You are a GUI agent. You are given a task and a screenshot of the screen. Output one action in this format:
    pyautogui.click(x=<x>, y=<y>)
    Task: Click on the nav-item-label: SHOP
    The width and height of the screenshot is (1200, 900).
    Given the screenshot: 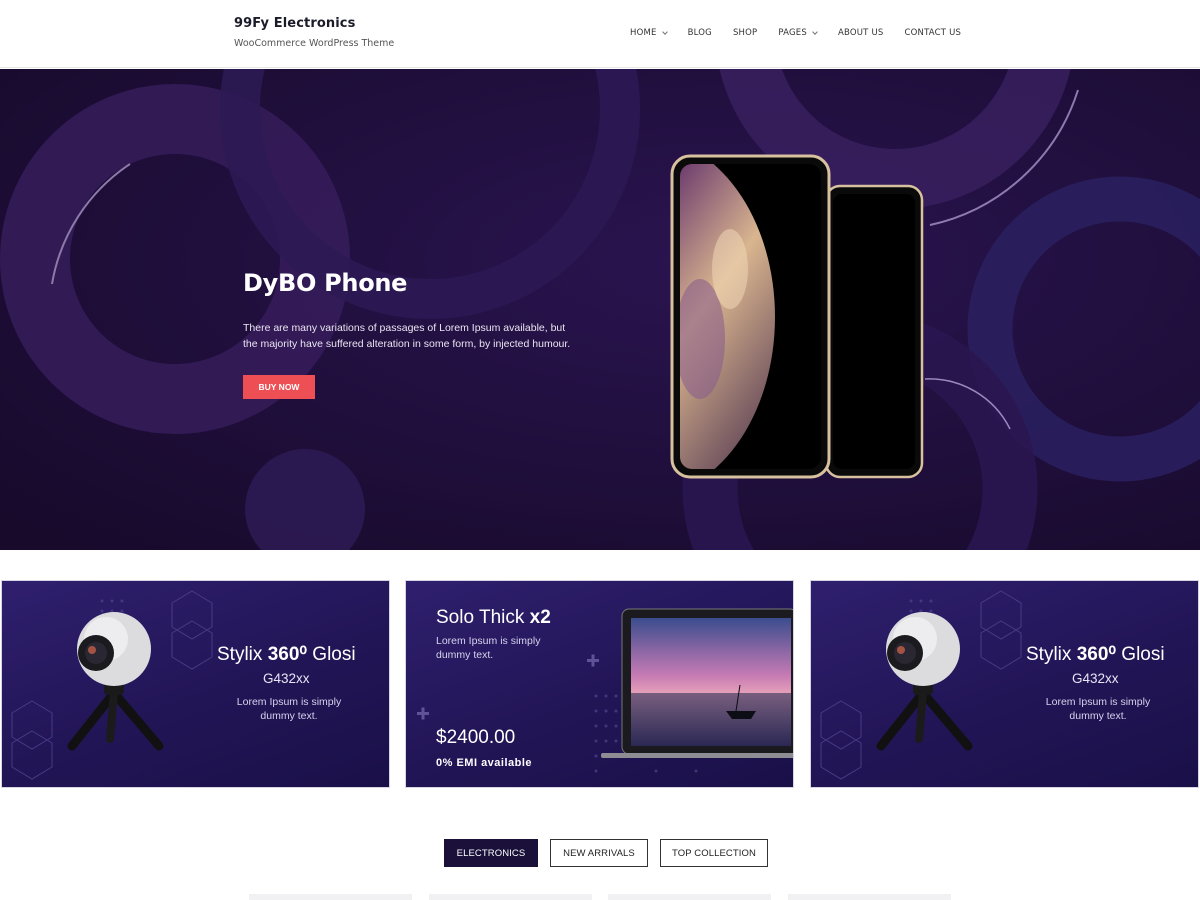 What is the action you would take?
    pyautogui.click(x=745, y=33)
    